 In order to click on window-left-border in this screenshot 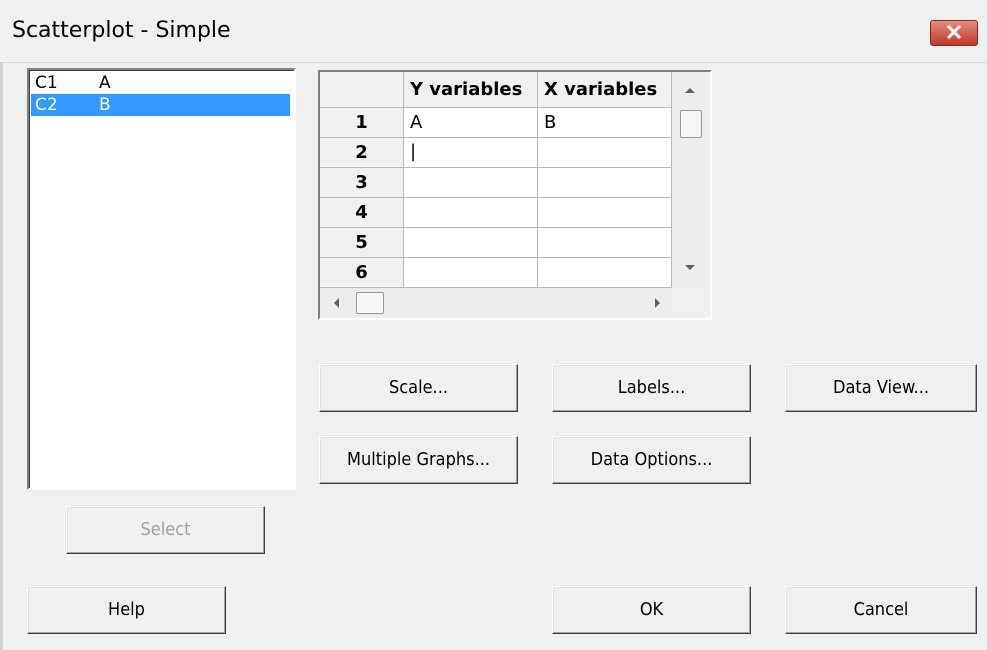, I will do `click(1, 356)`.